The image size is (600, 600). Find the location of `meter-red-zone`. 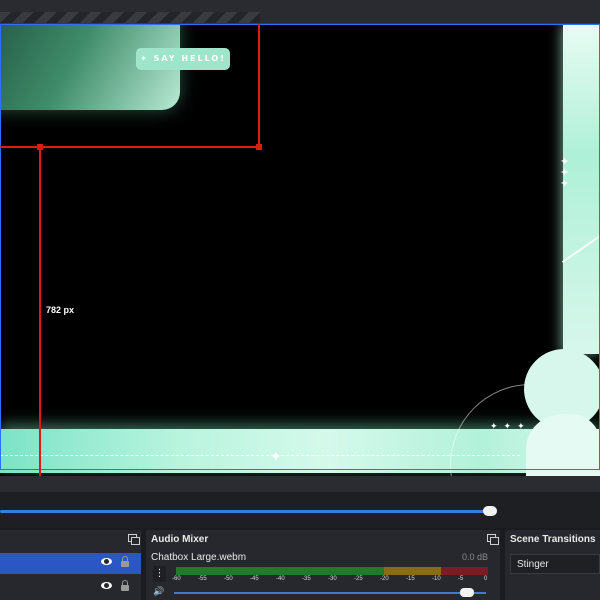

meter-red-zone is located at coordinates (464, 571).